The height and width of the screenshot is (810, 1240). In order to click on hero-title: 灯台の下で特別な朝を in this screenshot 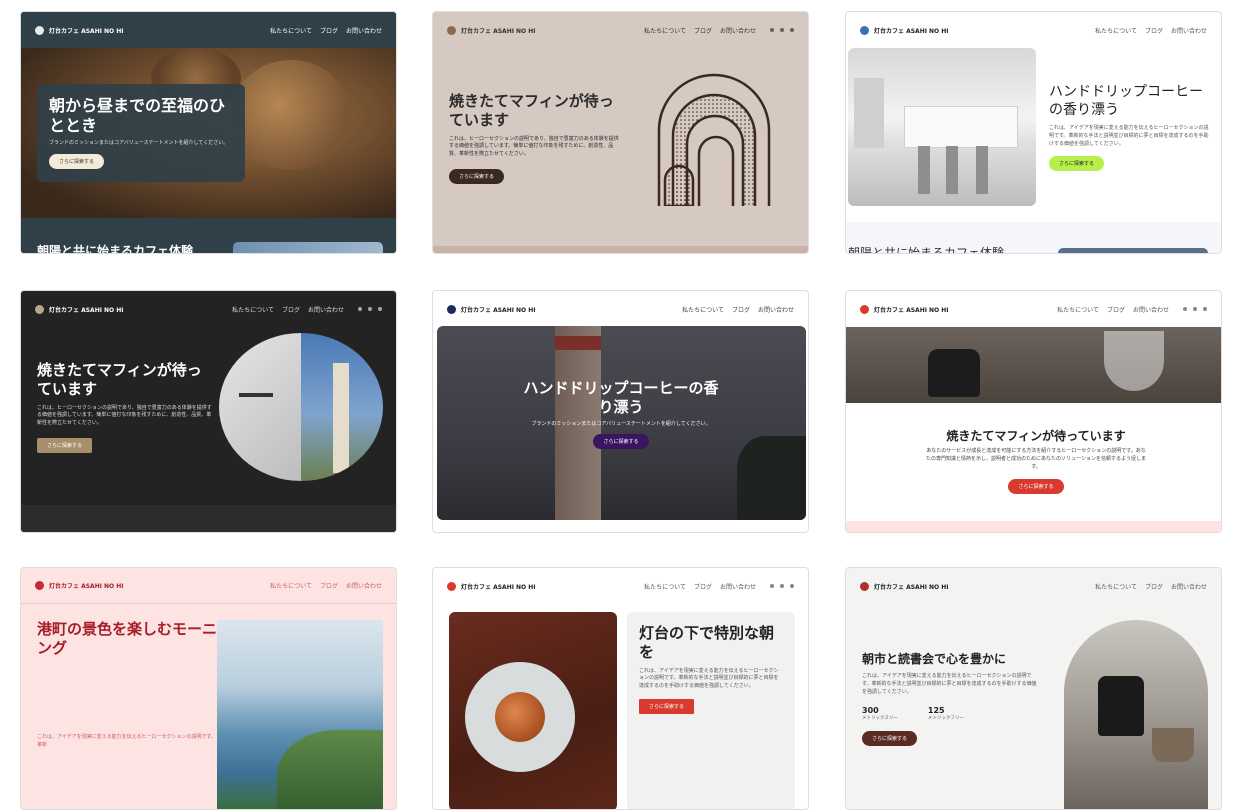, I will do `click(707, 642)`.